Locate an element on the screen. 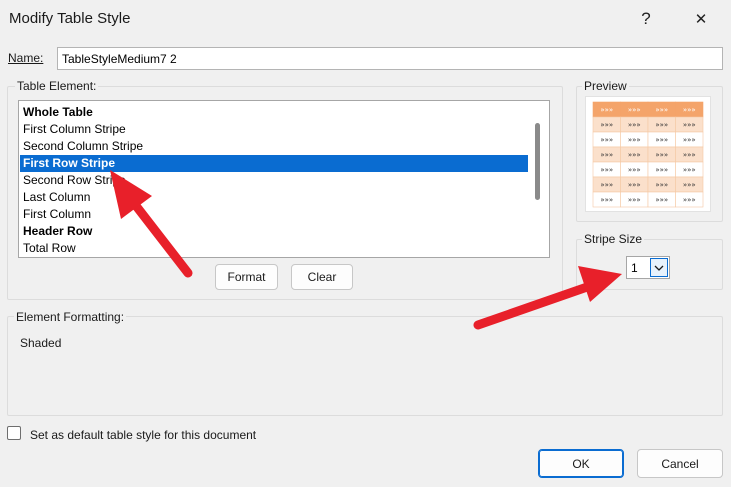  table-element-label: Table Element: is located at coordinates (57, 86).